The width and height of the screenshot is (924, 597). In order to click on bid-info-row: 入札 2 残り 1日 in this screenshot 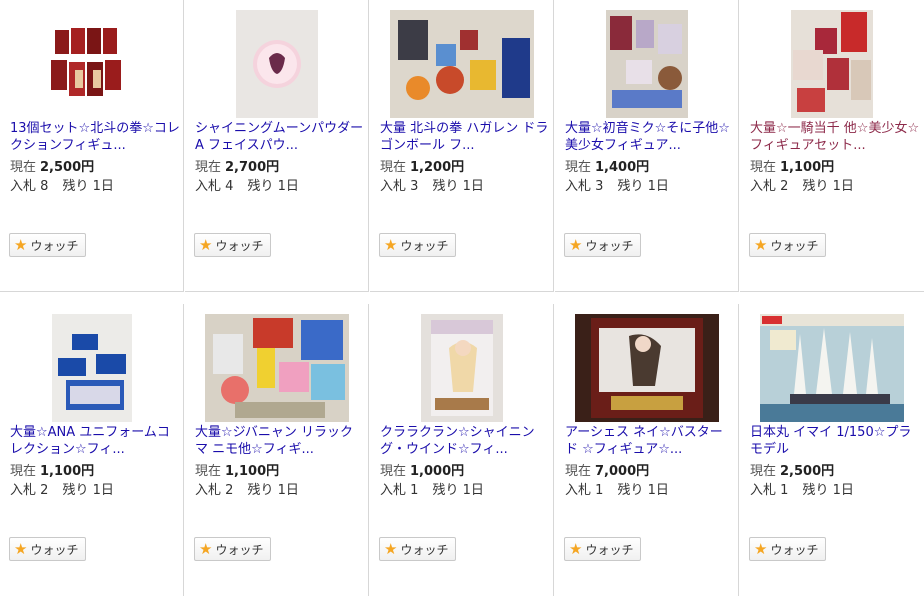, I will do `click(62, 488)`.